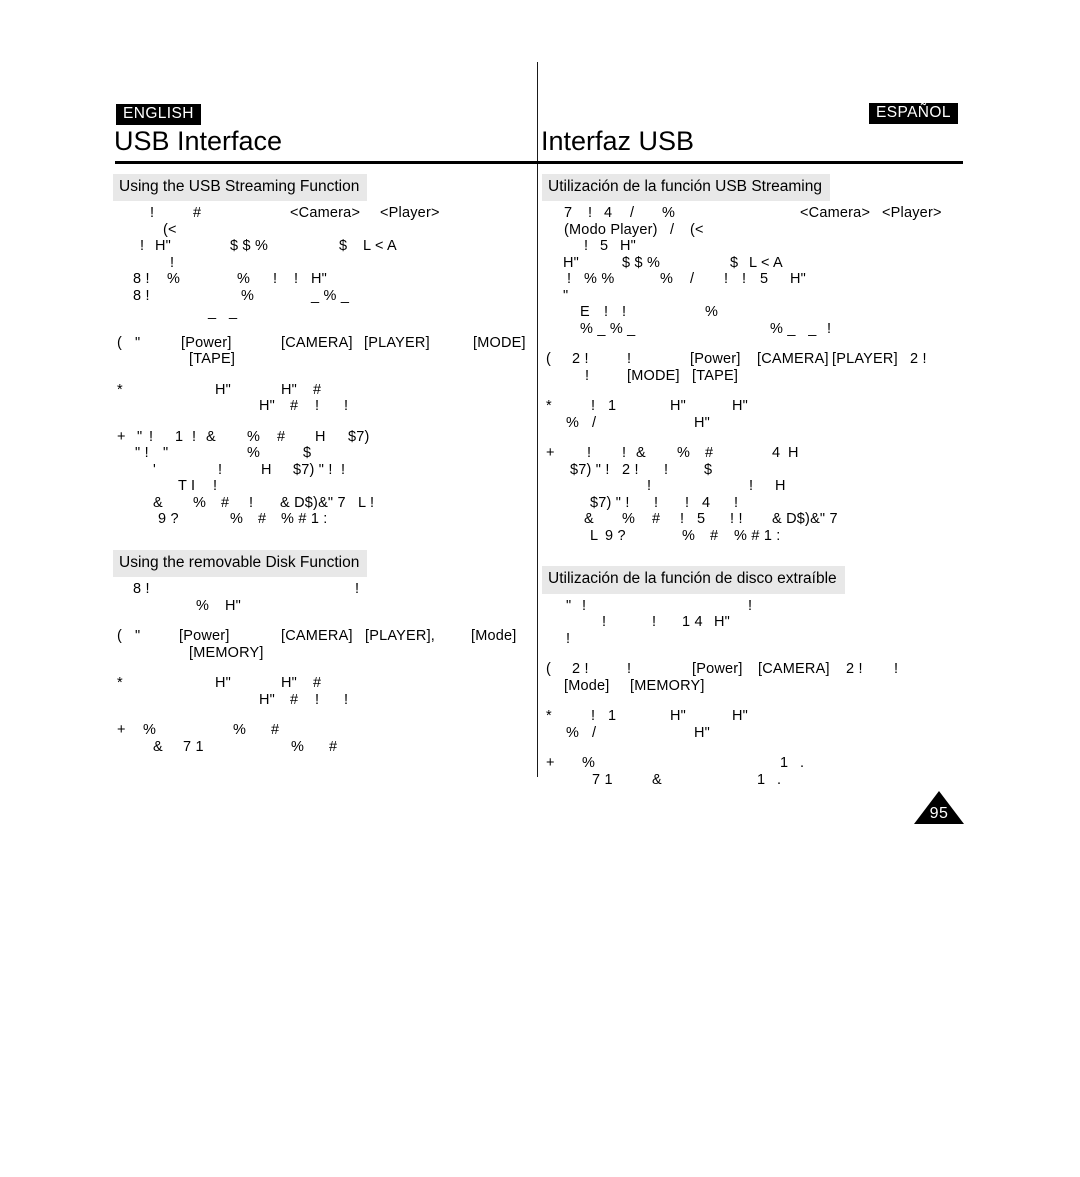 This screenshot has height=1177, width=1080. I want to click on text-line: H" $ $ % $ L < A, so click(757, 263).